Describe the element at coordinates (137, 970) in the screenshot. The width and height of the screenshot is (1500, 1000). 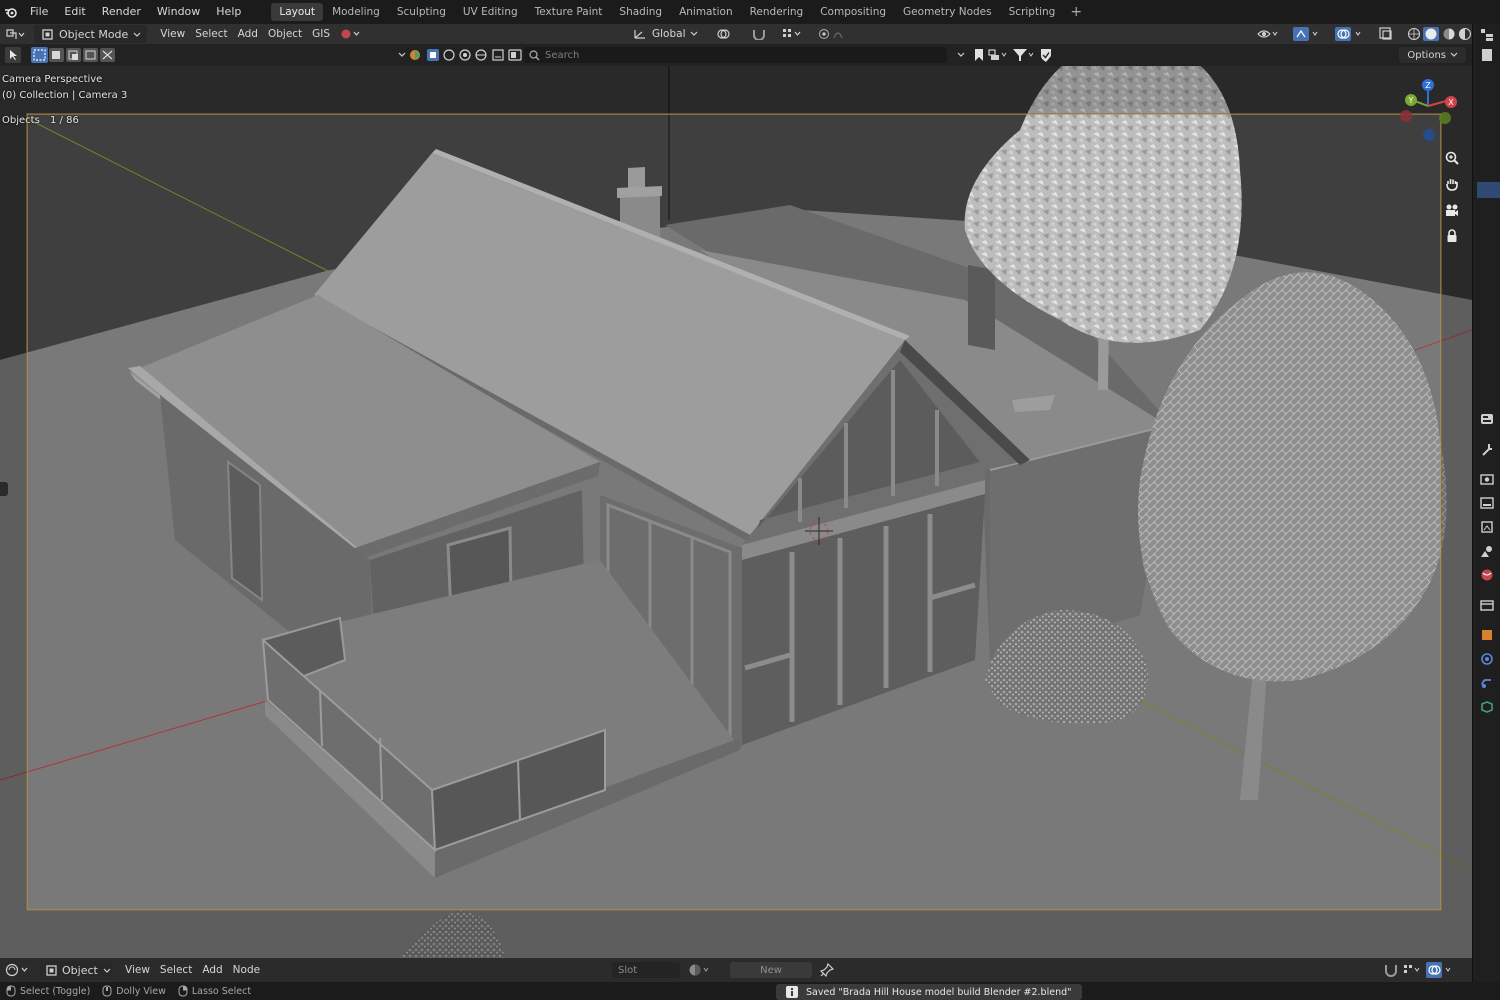
I see `bottom-menu-view: View` at that location.